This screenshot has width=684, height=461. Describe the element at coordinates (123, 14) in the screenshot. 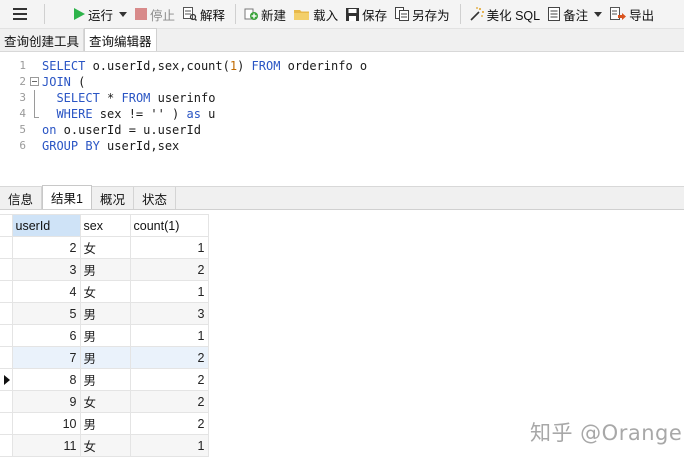

I see `run-dropdown-icon` at that location.